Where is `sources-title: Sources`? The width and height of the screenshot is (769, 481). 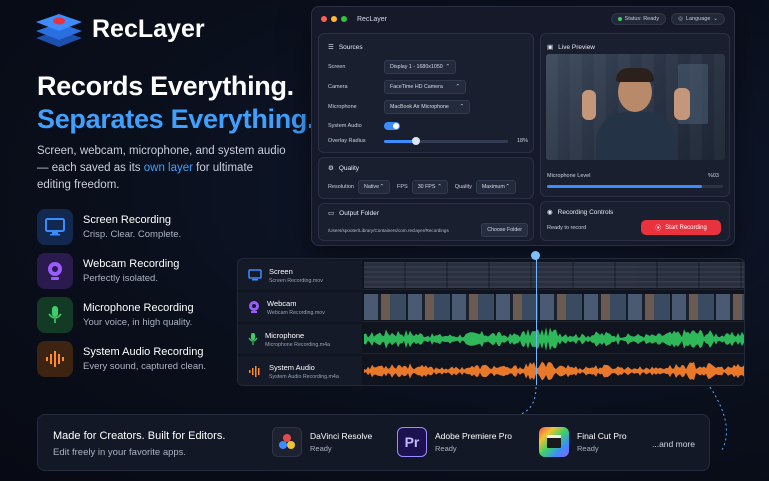
sources-title: Sources is located at coordinates (350, 47).